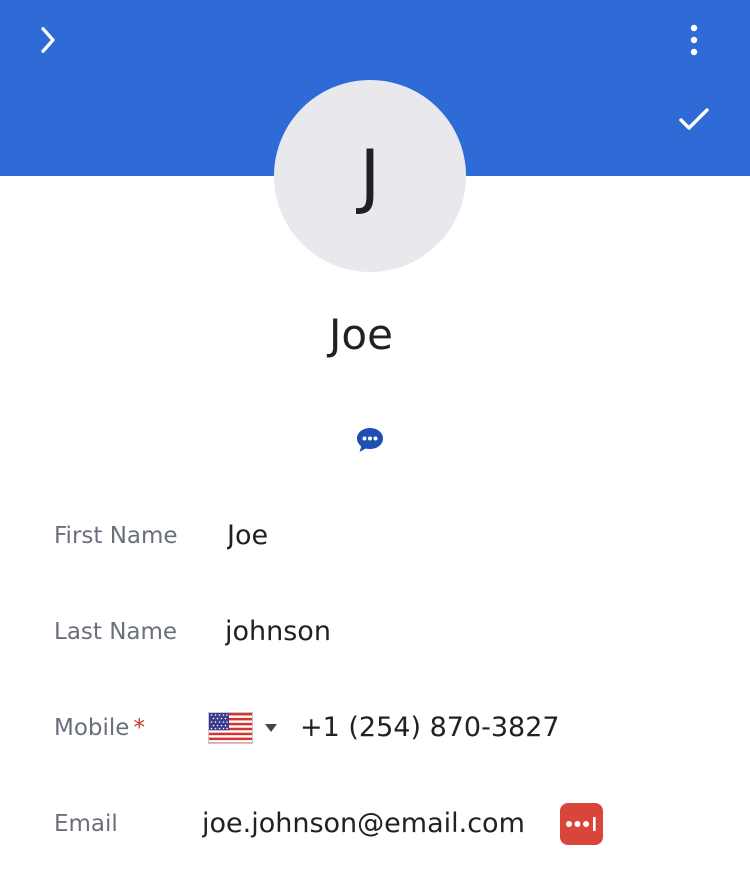 The image size is (750, 882). I want to click on save-button, so click(694, 120).